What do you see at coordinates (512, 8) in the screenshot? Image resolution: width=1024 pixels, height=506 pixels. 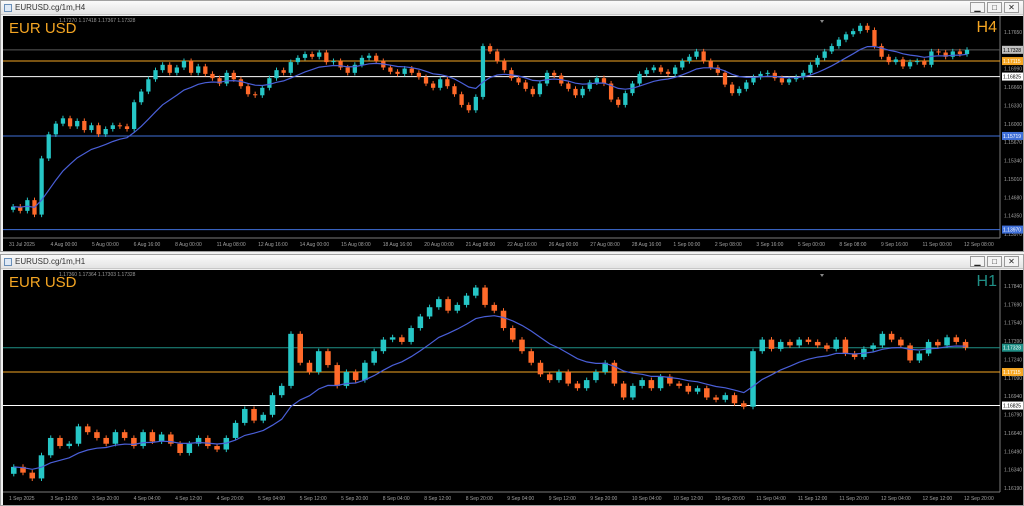 I see `window-titlebar: EURUSD.cg/1m,H4 ▁ □ ✕` at bounding box center [512, 8].